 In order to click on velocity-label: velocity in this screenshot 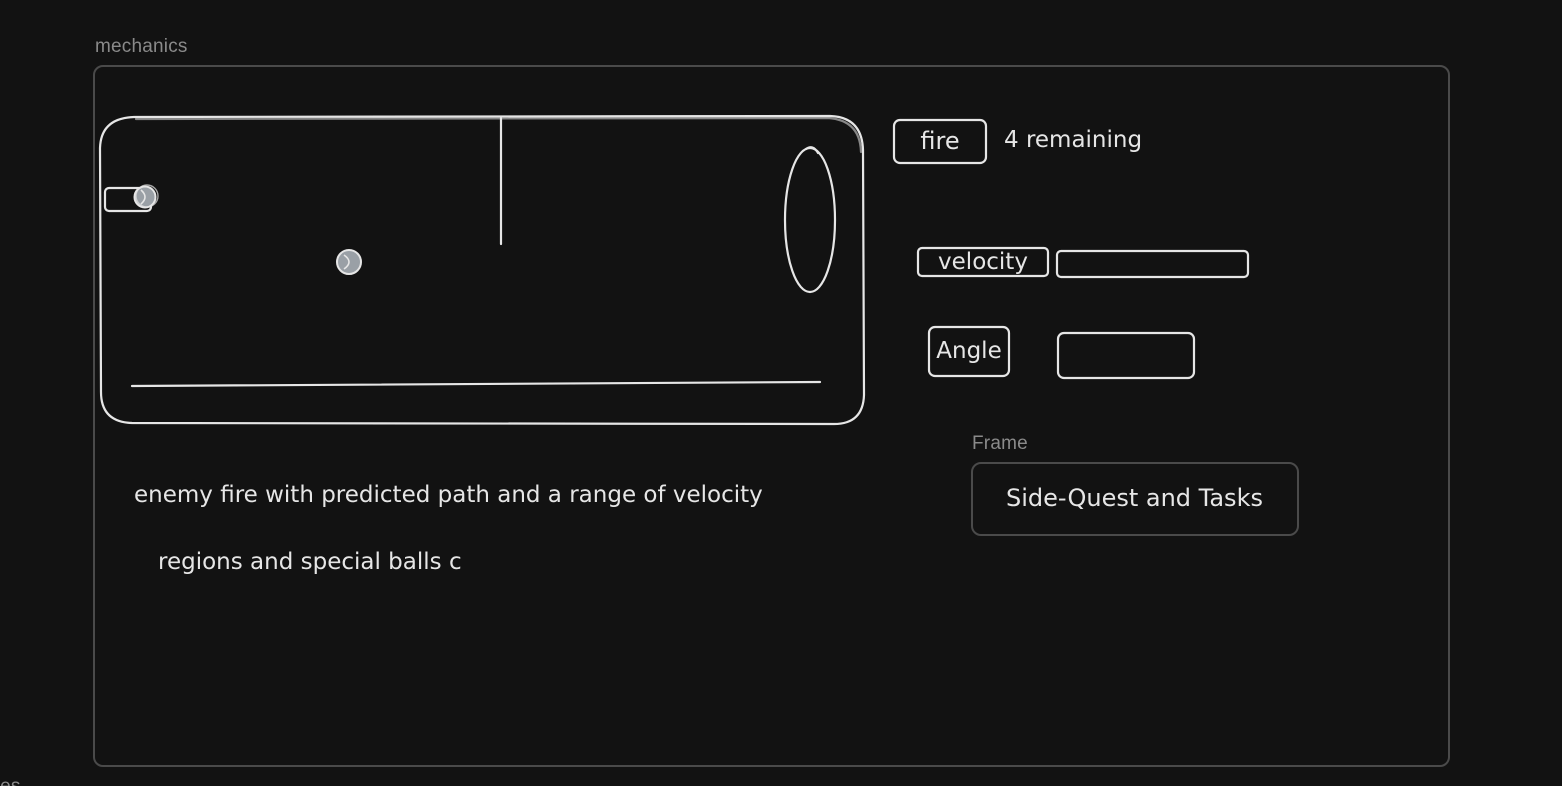, I will do `click(983, 262)`.